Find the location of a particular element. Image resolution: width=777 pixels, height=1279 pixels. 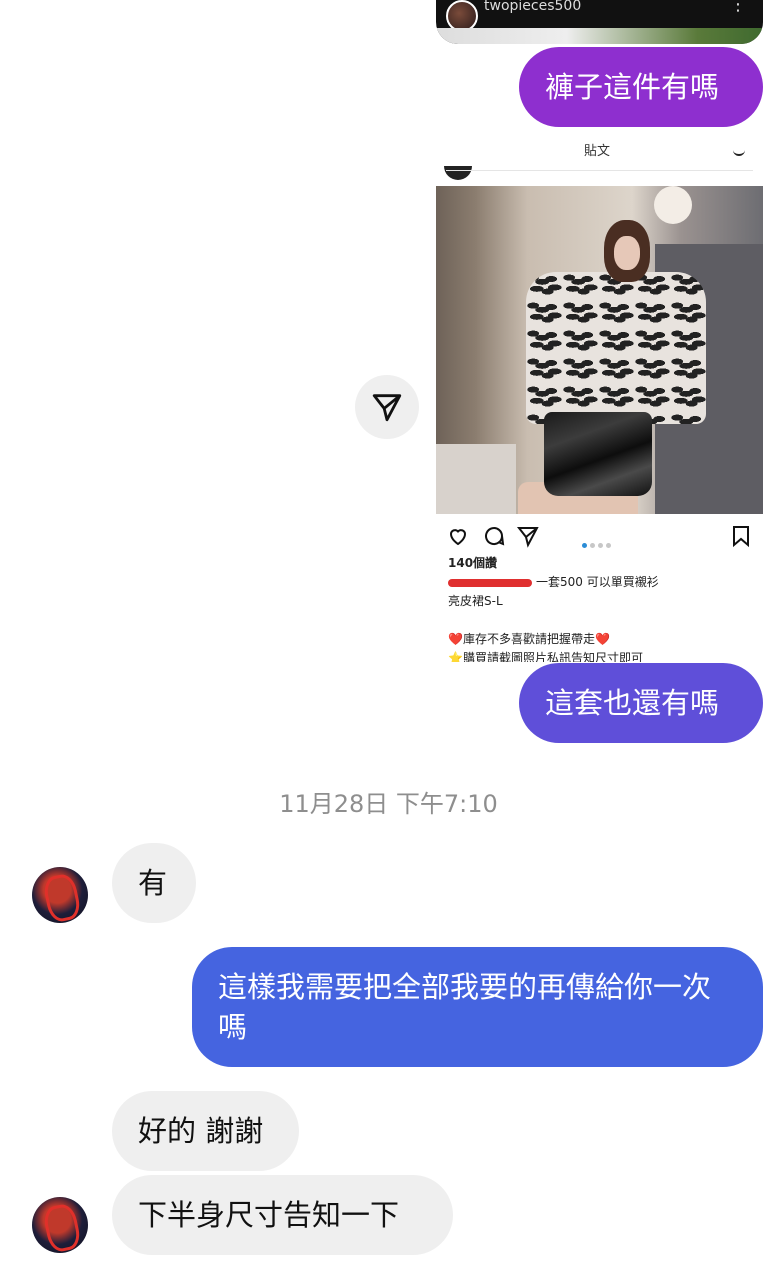

caption-line: ❤️庫存不多喜歡請把握帶走❤️ is located at coordinates (529, 639).